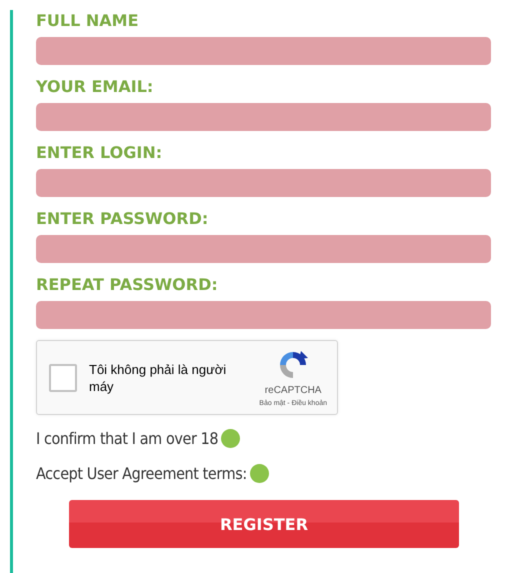 This screenshot has height=573, width=511. I want to click on captcha-text: Tôi không phải là người máy, so click(158, 377).